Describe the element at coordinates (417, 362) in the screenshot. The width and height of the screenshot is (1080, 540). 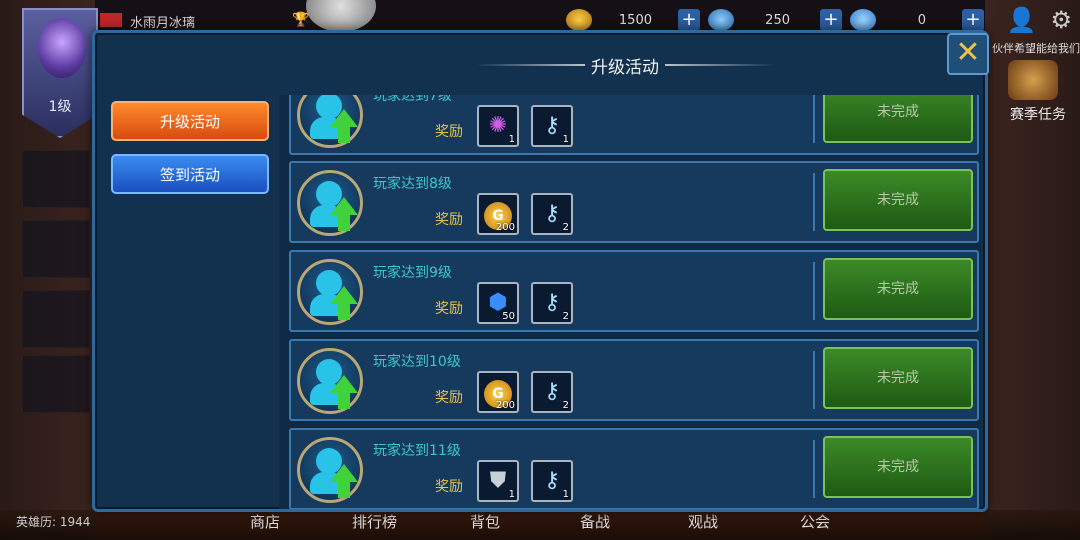
I see `row-title: 玩家达到10级` at that location.